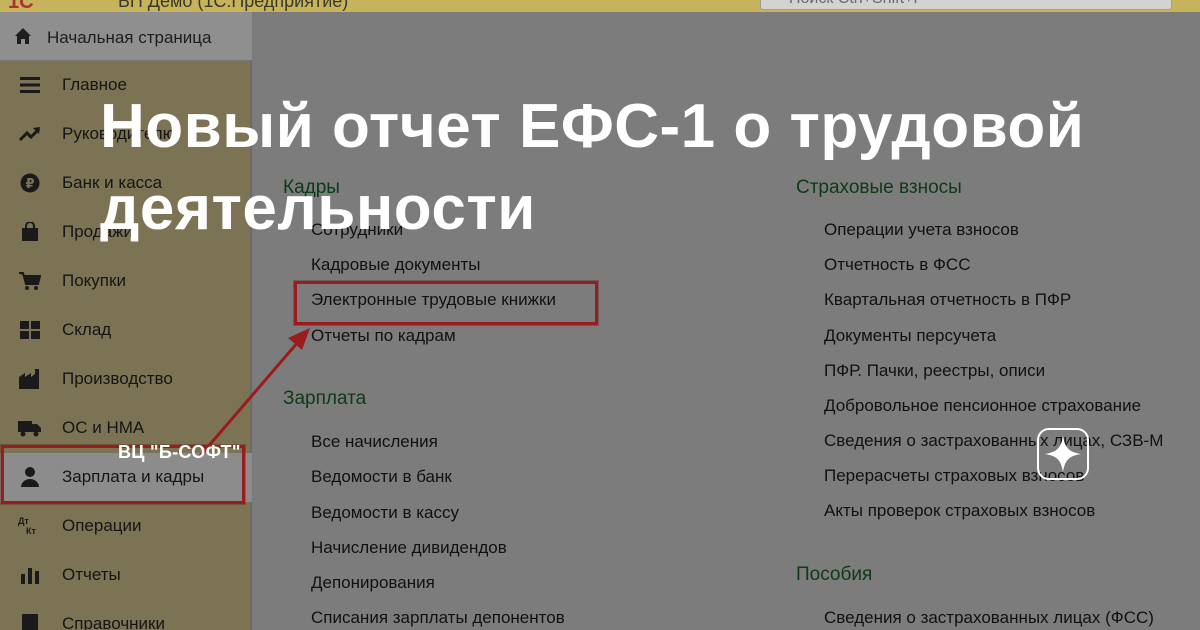 The height and width of the screenshot is (630, 1200). I want to click on headline-line-2: деятельности, so click(318, 208).